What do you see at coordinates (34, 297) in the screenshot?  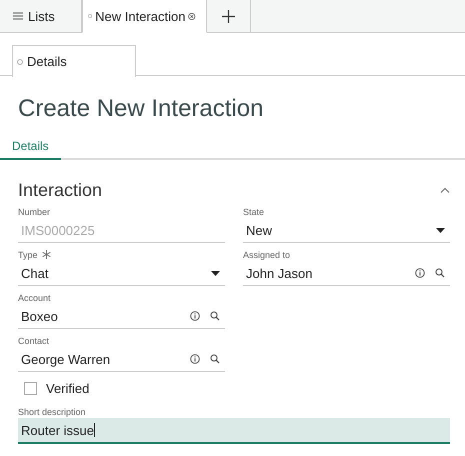 I see `field-label: Account` at bounding box center [34, 297].